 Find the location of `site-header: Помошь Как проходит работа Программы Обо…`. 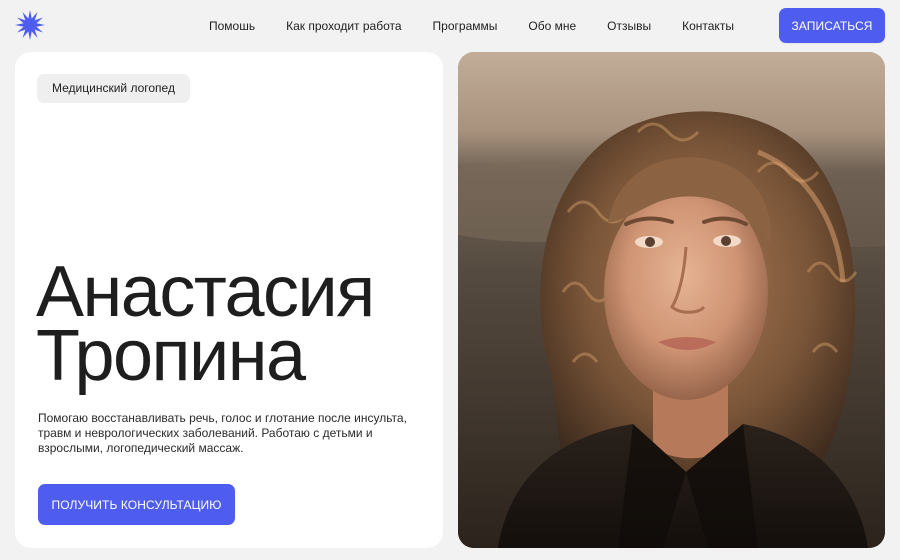

site-header: Помошь Как проходит работа Программы Обо… is located at coordinates (450, 25).